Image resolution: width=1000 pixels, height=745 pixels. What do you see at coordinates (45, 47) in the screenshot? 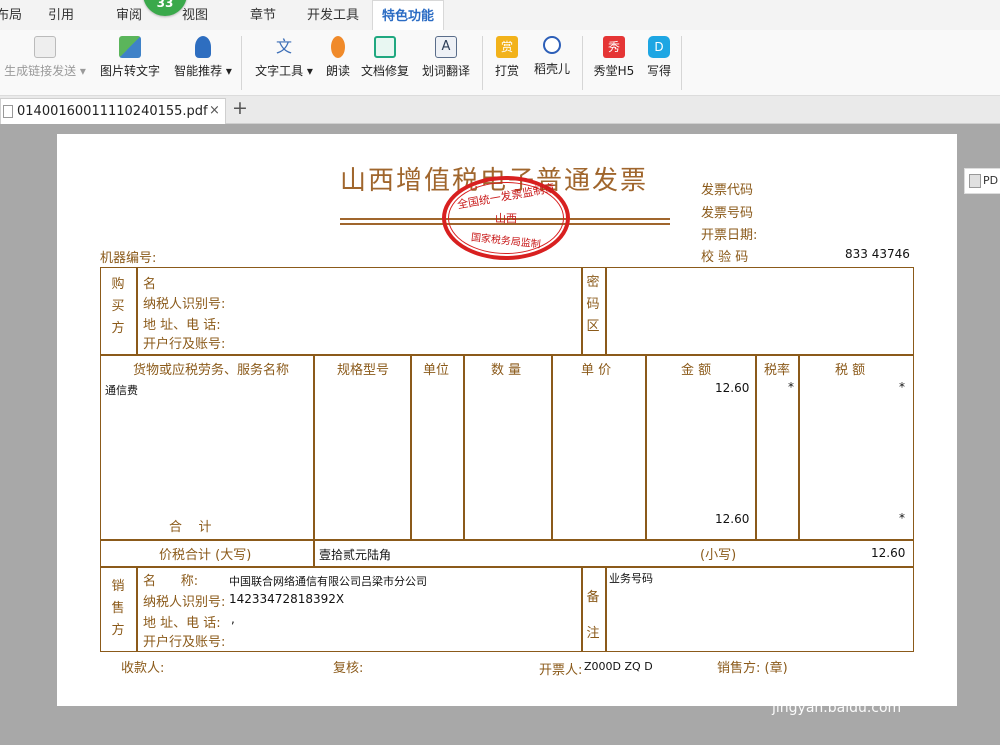
I see `share-link-icon` at bounding box center [45, 47].